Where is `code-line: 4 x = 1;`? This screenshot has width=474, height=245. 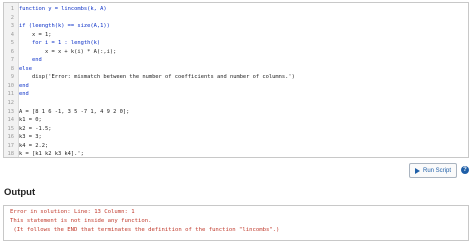
code-line: 4 x = 1; is located at coordinates (236, 35).